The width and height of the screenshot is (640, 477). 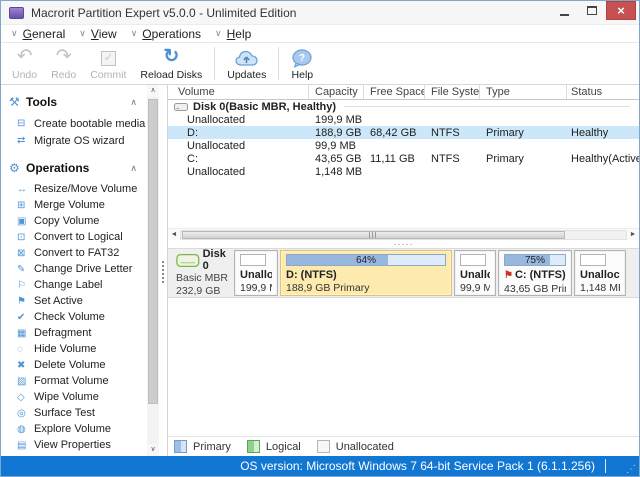 What do you see at coordinates (605, 158) in the screenshot?
I see `cell-status: Healthy(Active,Sy` at bounding box center [605, 158].